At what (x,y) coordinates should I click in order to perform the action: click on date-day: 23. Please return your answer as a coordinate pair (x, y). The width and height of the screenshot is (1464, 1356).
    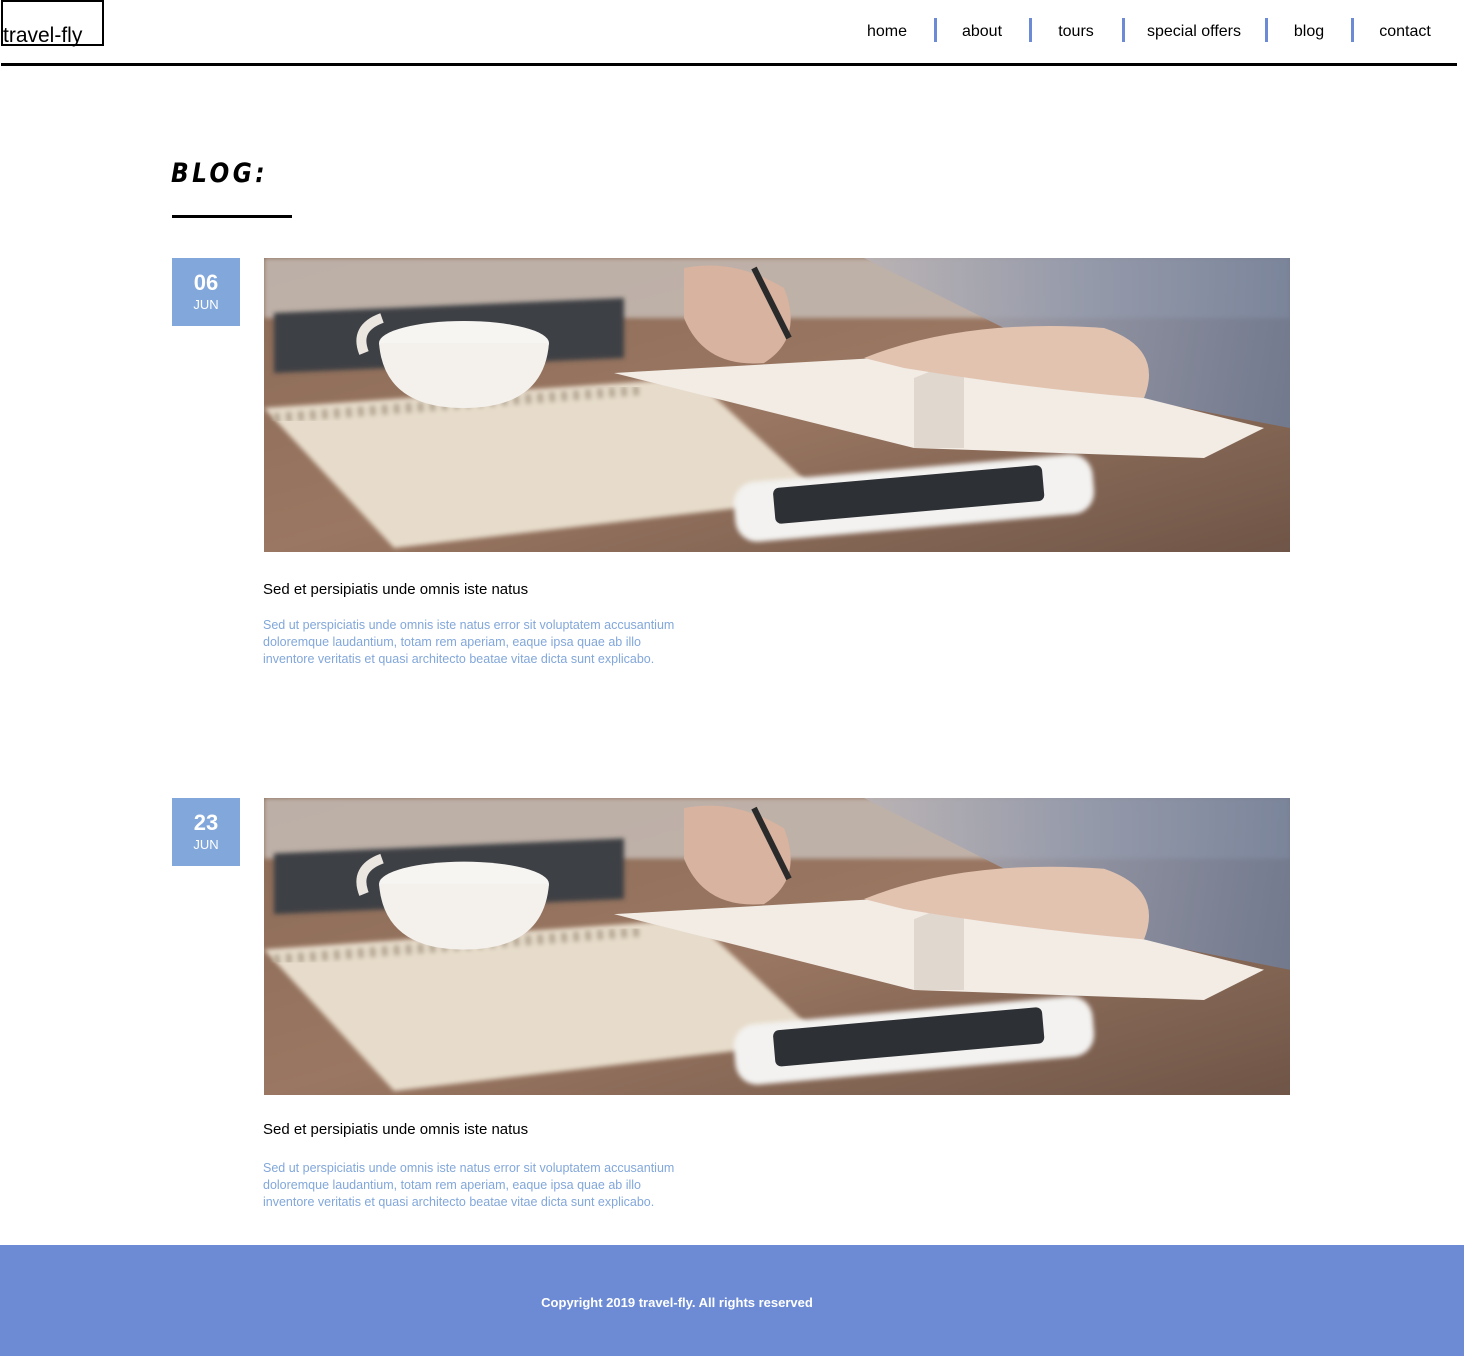
    Looking at the image, I should click on (206, 822).